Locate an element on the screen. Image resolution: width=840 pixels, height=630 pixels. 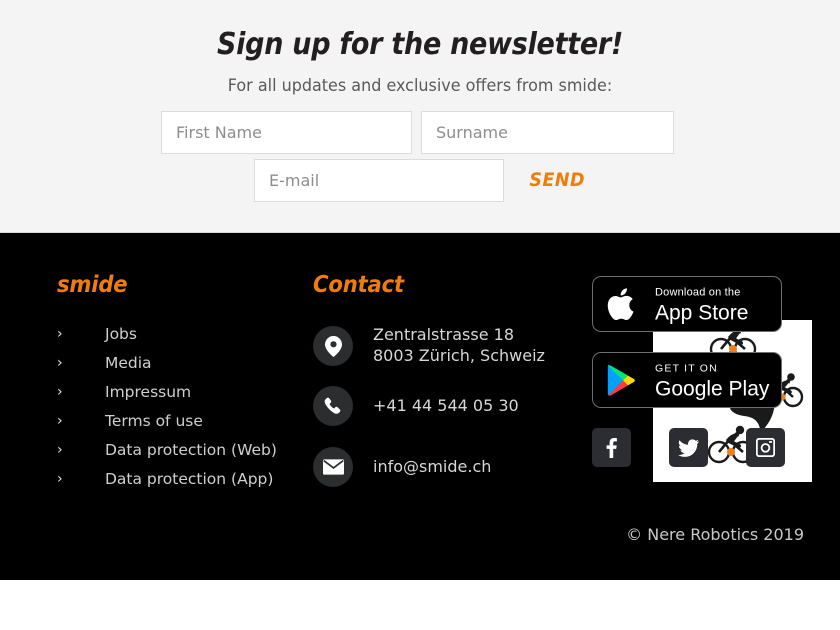
instagram-icon is located at coordinates (765, 447).